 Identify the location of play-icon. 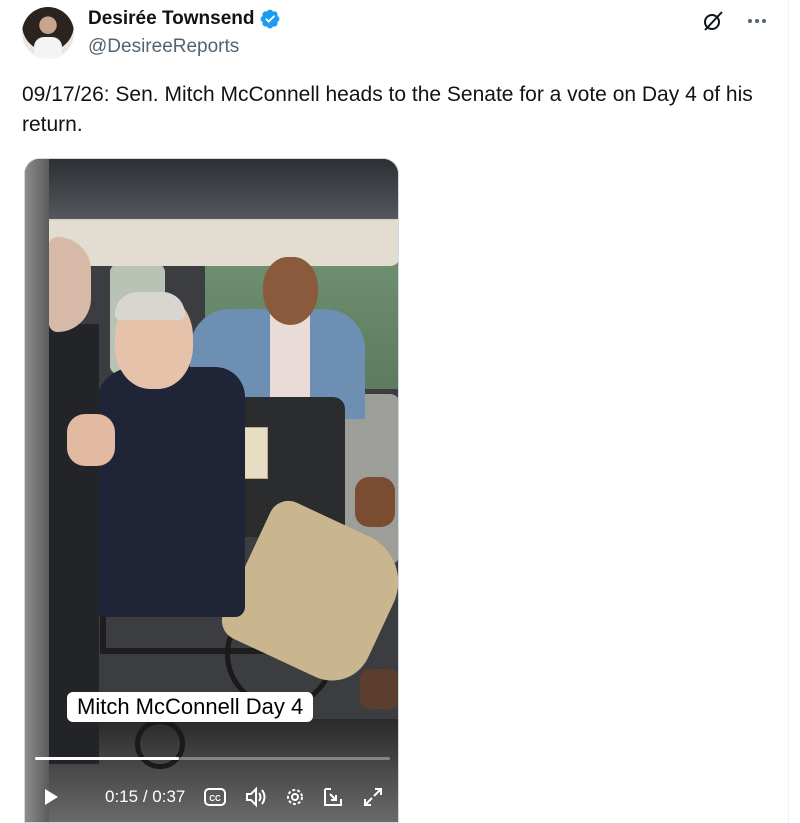
(51, 797).